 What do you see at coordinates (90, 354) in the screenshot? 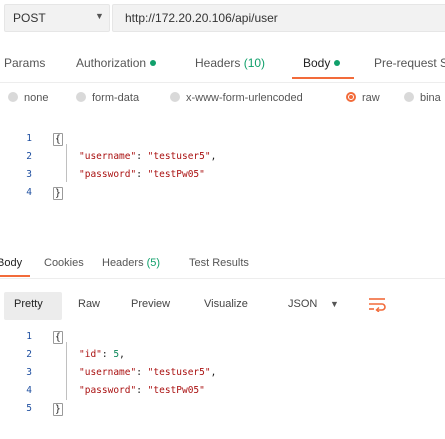
I see `json-key: "id"` at bounding box center [90, 354].